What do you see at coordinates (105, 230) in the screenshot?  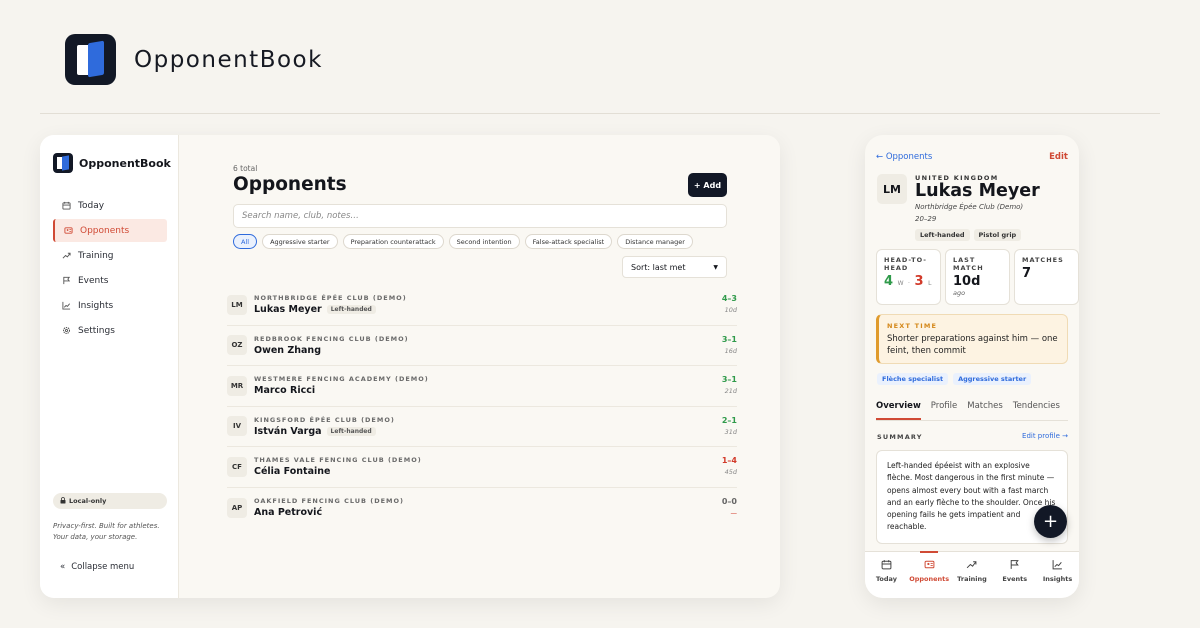 I see `sidebar-item-label: Opponents` at bounding box center [105, 230].